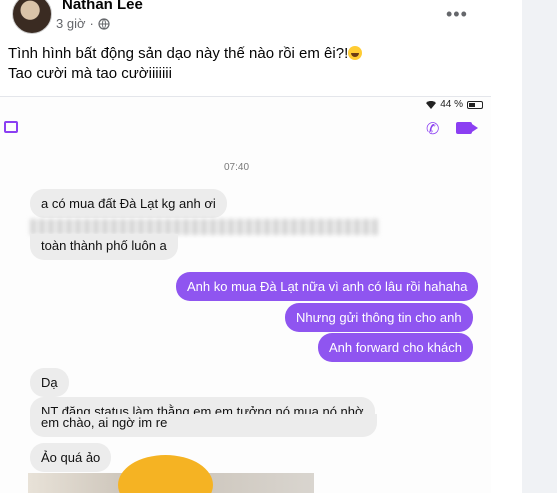 The image size is (557, 493). Describe the element at coordinates (355, 53) in the screenshot. I see `laughing-emoji-icon` at that location.